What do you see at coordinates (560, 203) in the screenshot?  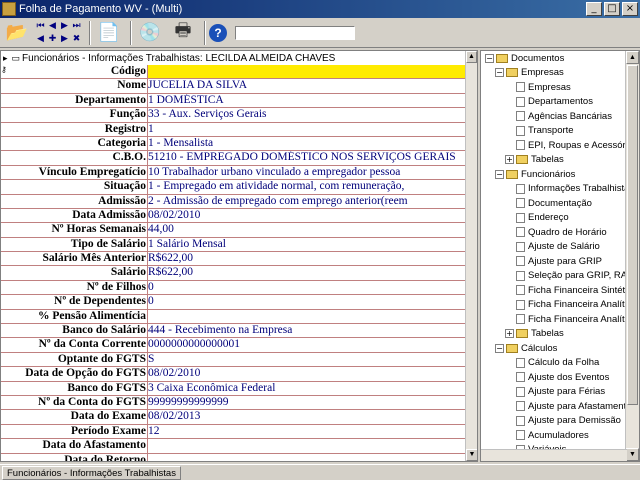 I see `tree-item: Documentação` at bounding box center [560, 203].